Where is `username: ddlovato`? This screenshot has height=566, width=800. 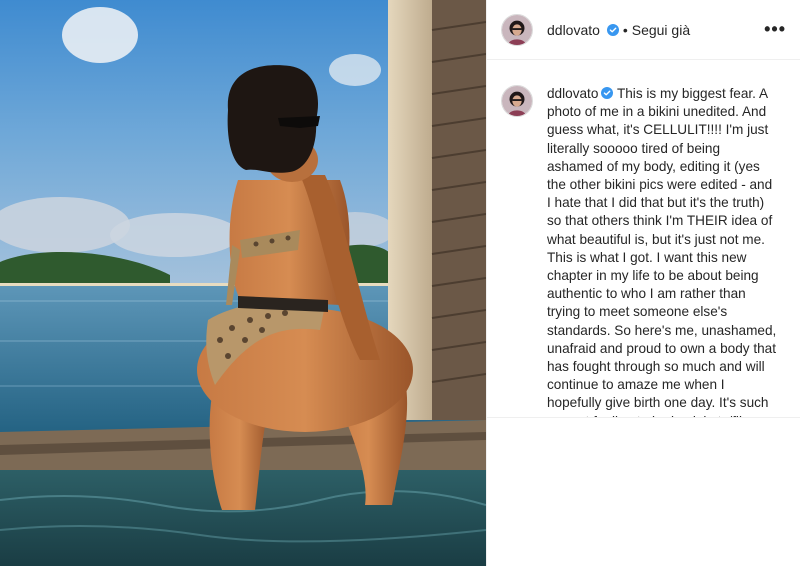 username: ddlovato is located at coordinates (583, 30).